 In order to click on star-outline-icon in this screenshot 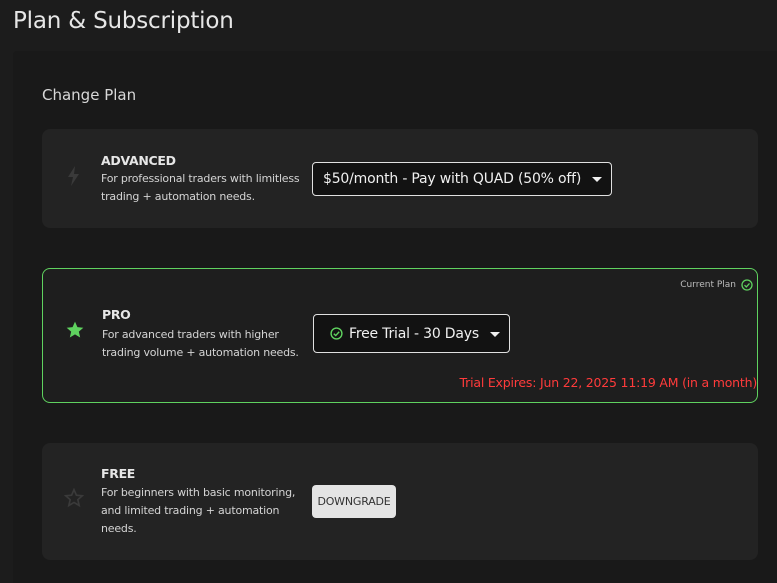, I will do `click(74, 498)`.